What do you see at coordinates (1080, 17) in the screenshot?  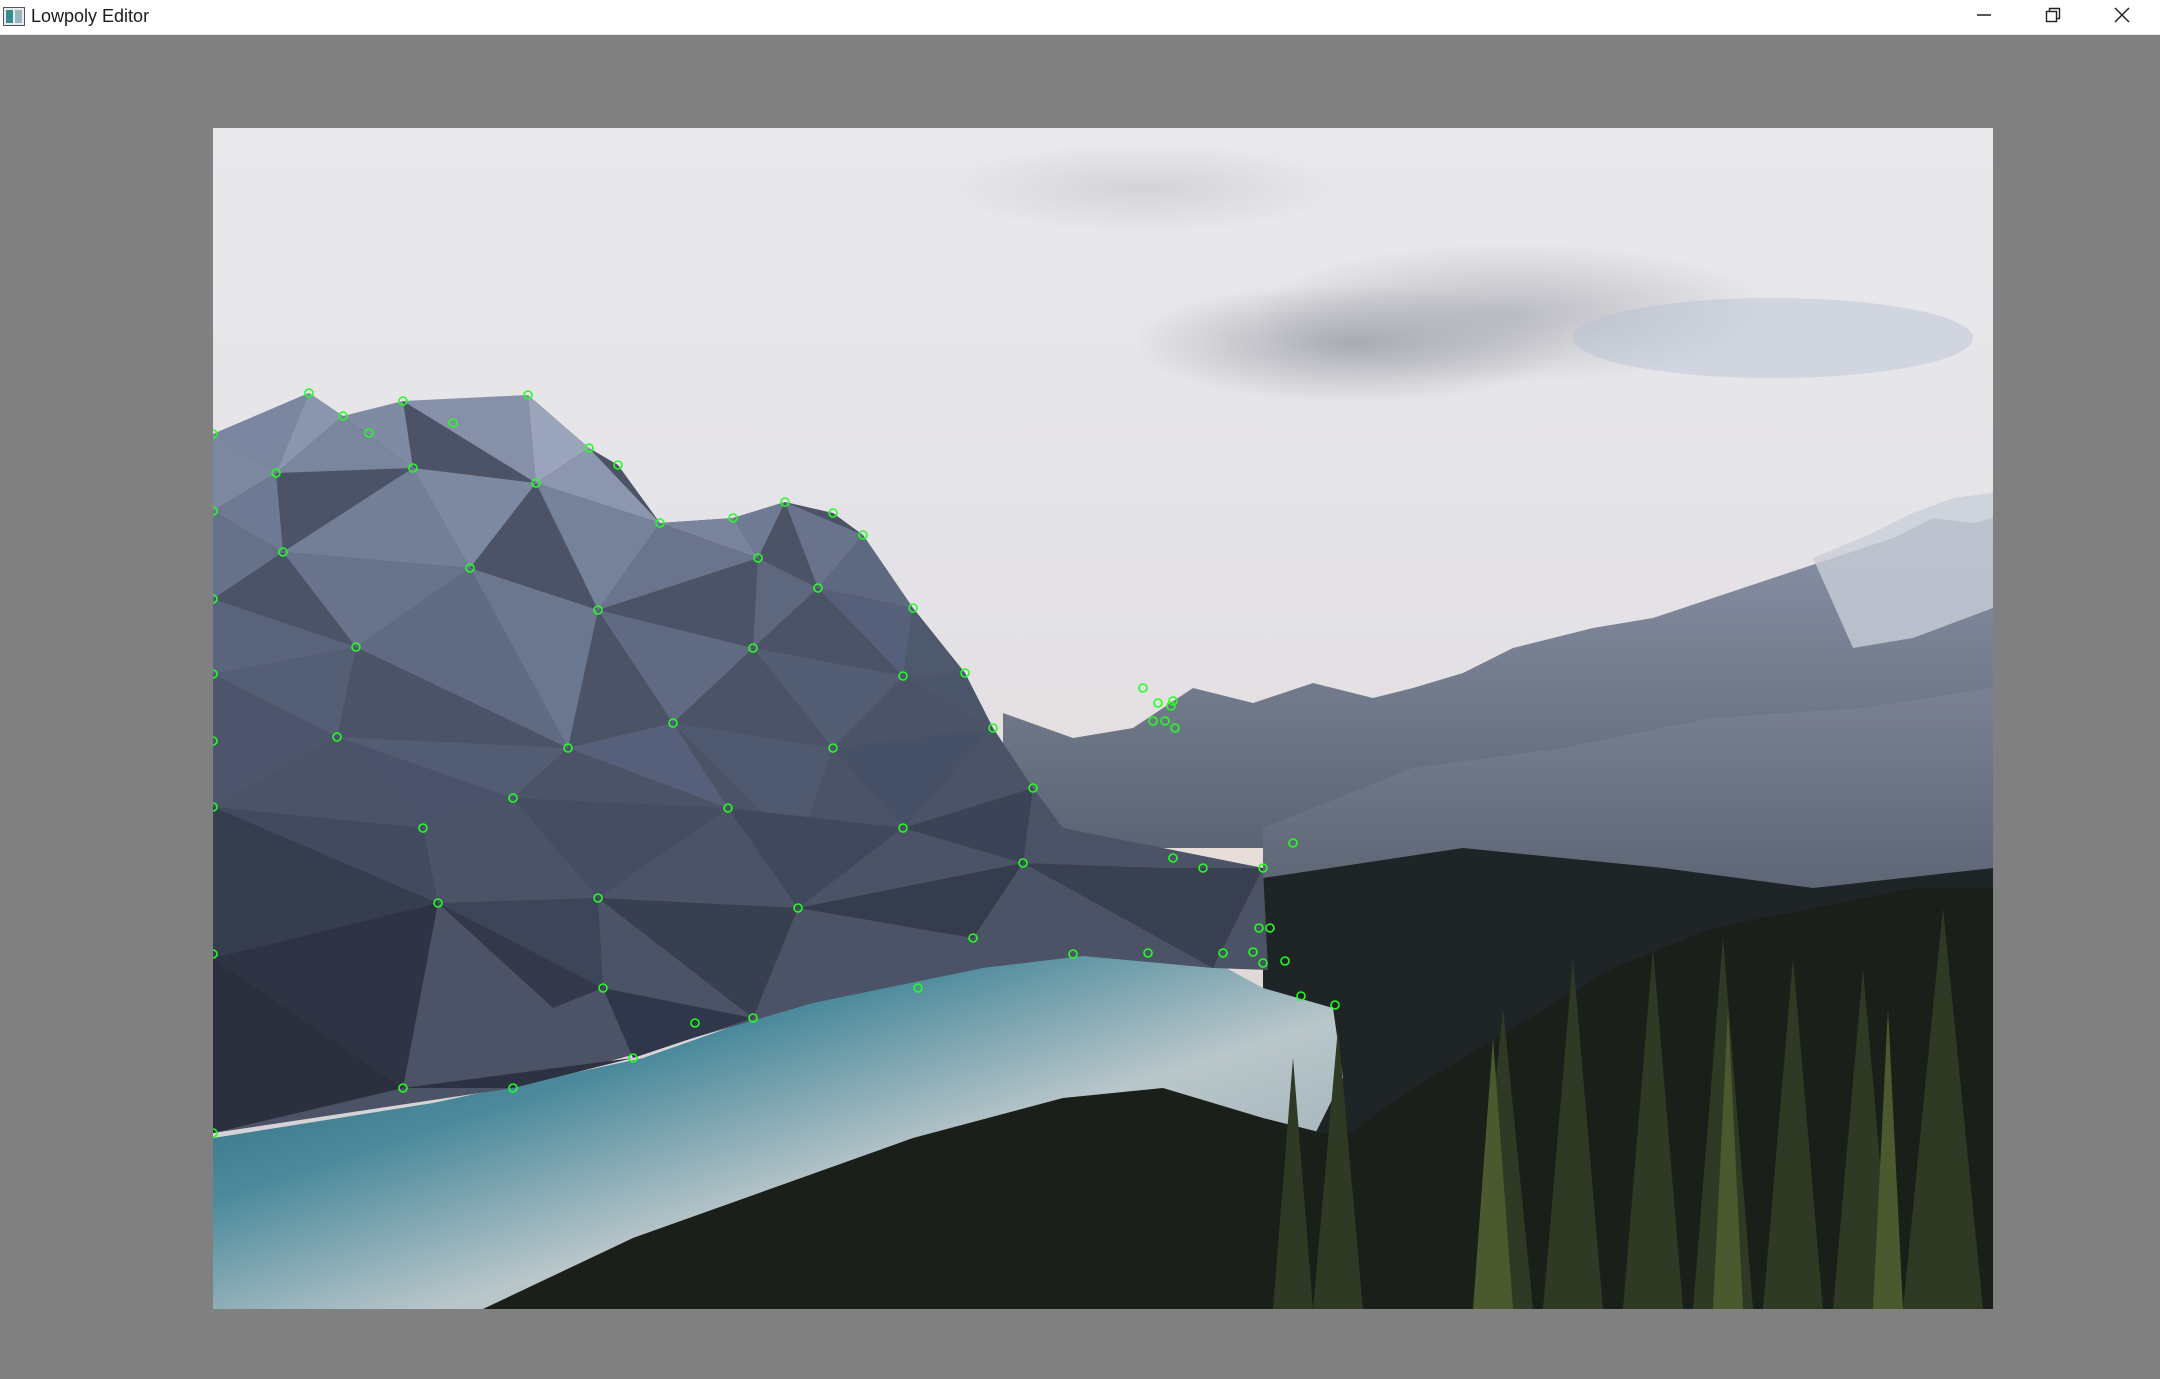 I see `window-title-bar: Lowpoly Editor` at bounding box center [1080, 17].